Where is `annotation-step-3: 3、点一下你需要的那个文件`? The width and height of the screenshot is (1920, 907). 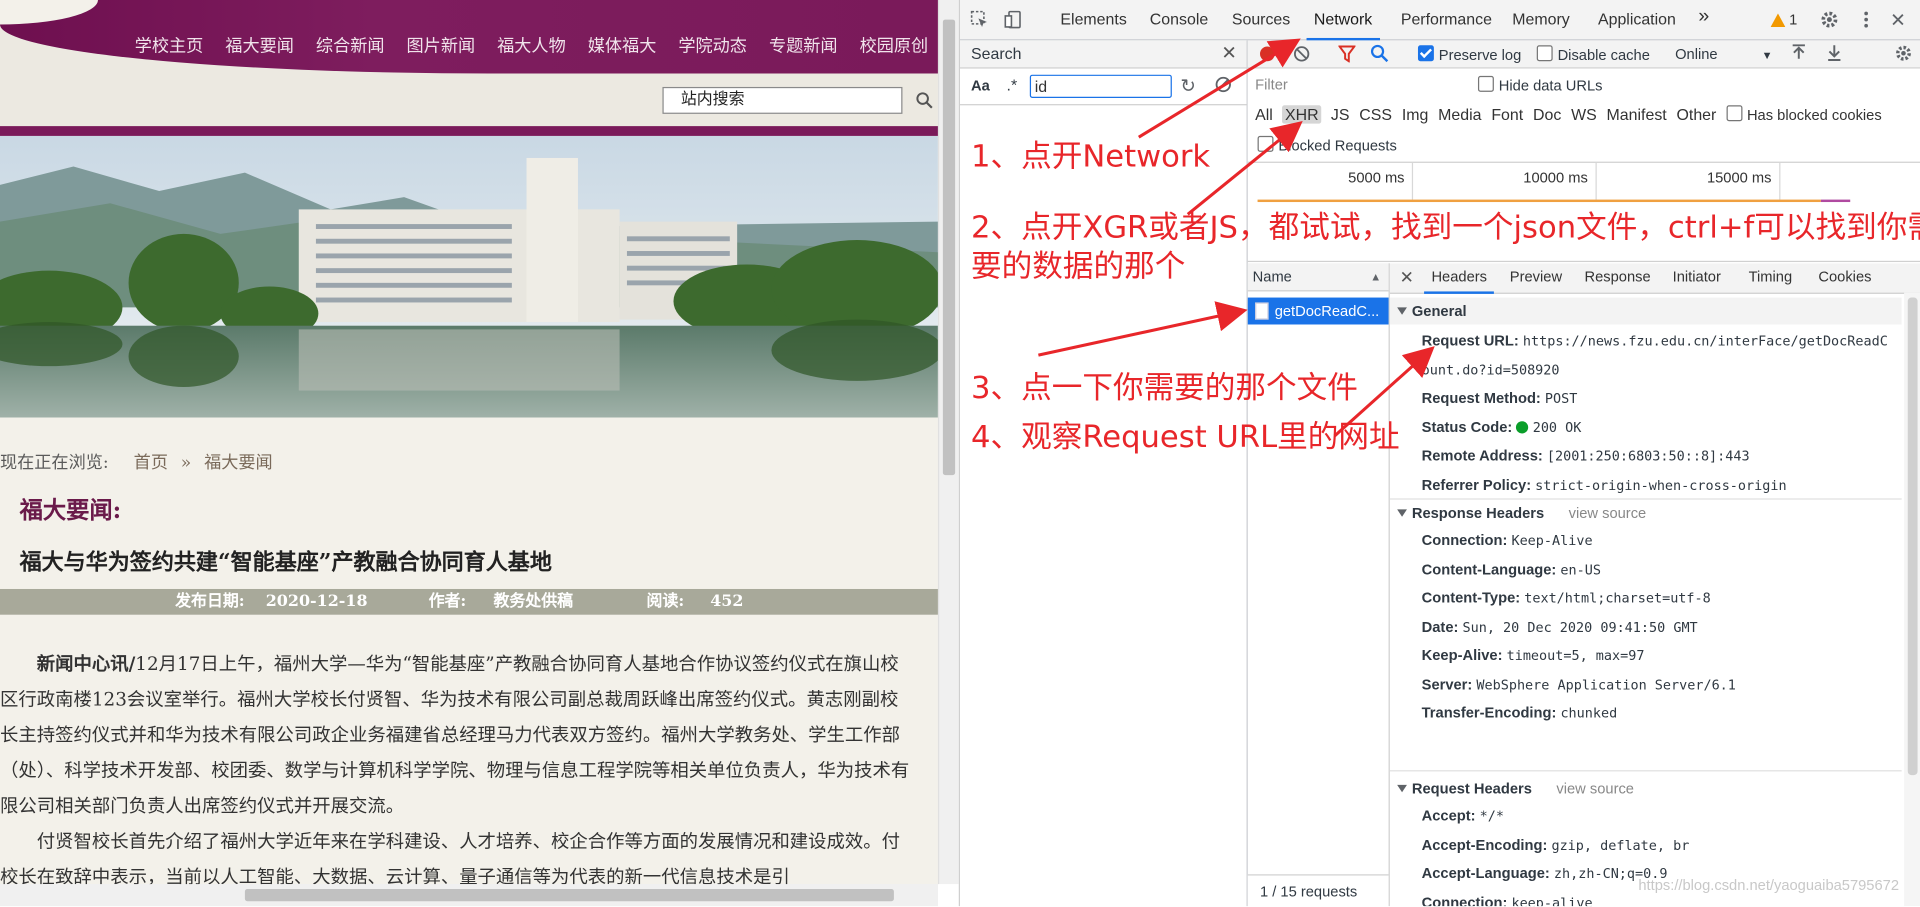 annotation-step-3: 3、点一下你需要的那个文件 is located at coordinates (1164, 387).